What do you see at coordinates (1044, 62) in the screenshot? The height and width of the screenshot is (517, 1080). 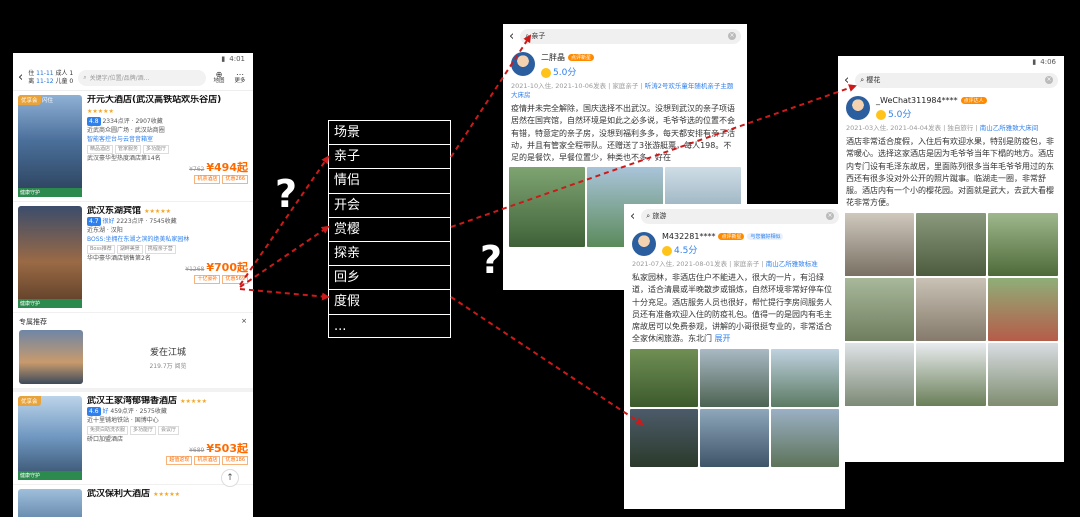 I see `status-bar: ▮ 4:06` at bounding box center [1044, 62].